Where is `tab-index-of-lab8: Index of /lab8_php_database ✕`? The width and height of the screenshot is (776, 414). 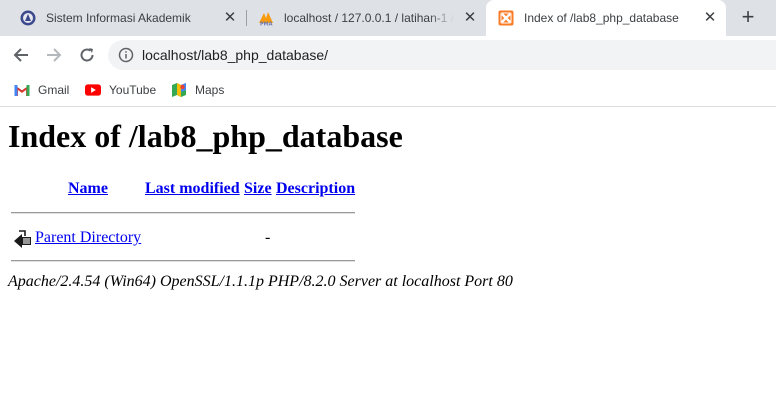 tab-index-of-lab8: Index of /lab8_php_database ✕ is located at coordinates (606, 18).